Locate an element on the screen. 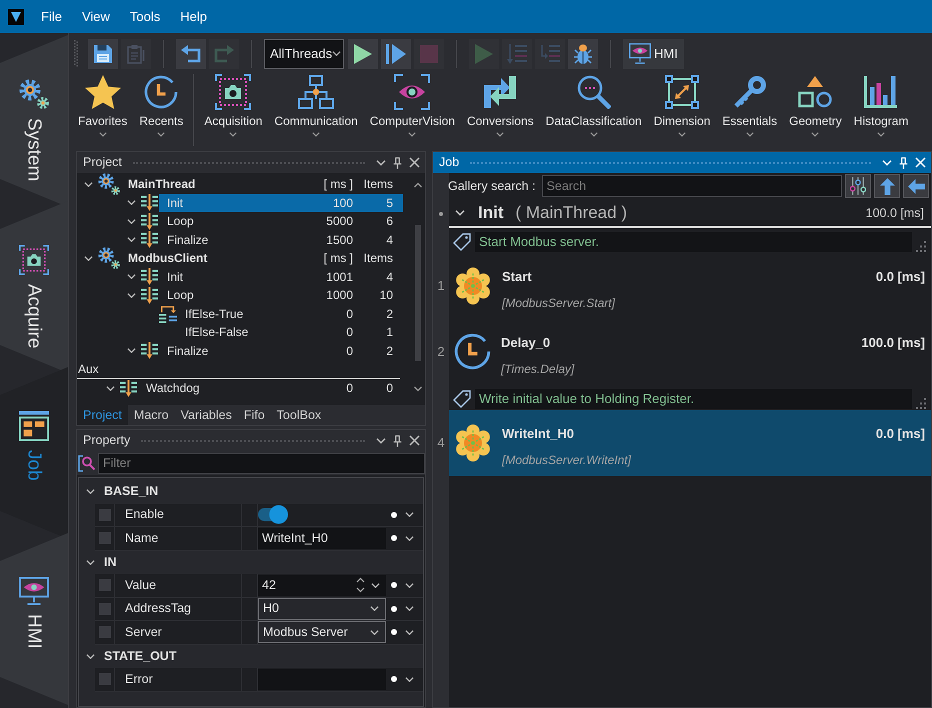 Image resolution: width=932 pixels, height=708 pixels. menu-item: Tools is located at coordinates (145, 16).